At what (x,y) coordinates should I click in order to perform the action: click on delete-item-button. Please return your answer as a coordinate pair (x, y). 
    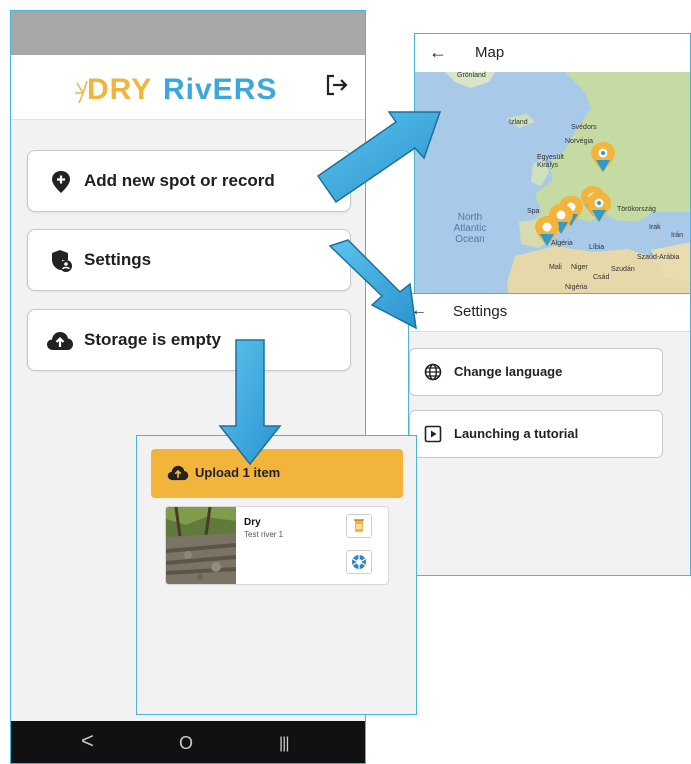
    Looking at the image, I should click on (359, 526).